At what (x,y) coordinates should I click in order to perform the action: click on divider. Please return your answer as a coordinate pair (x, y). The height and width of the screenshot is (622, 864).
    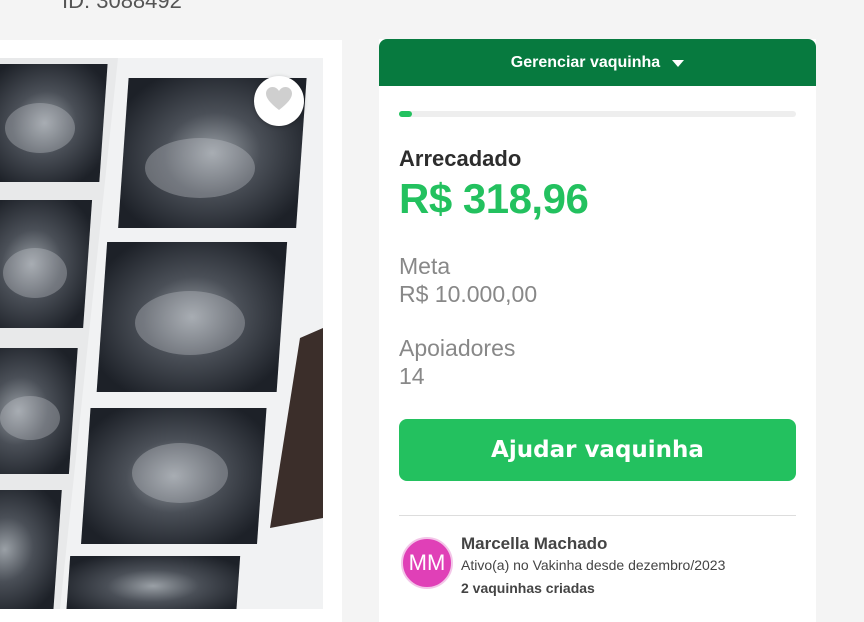
    Looking at the image, I should click on (597, 515).